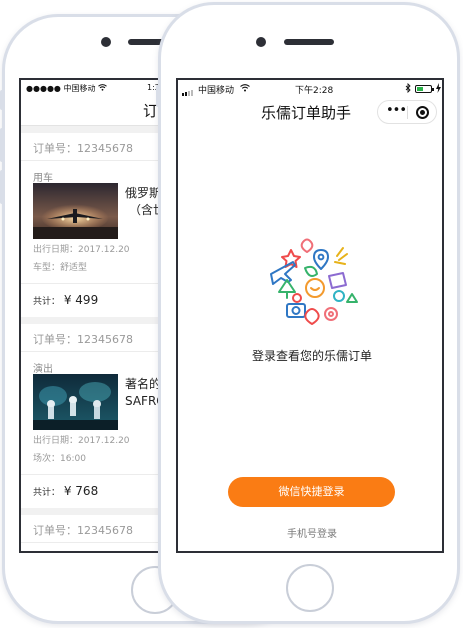  What do you see at coordinates (424, 89) in the screenshot?
I see `battery-icon` at bounding box center [424, 89].